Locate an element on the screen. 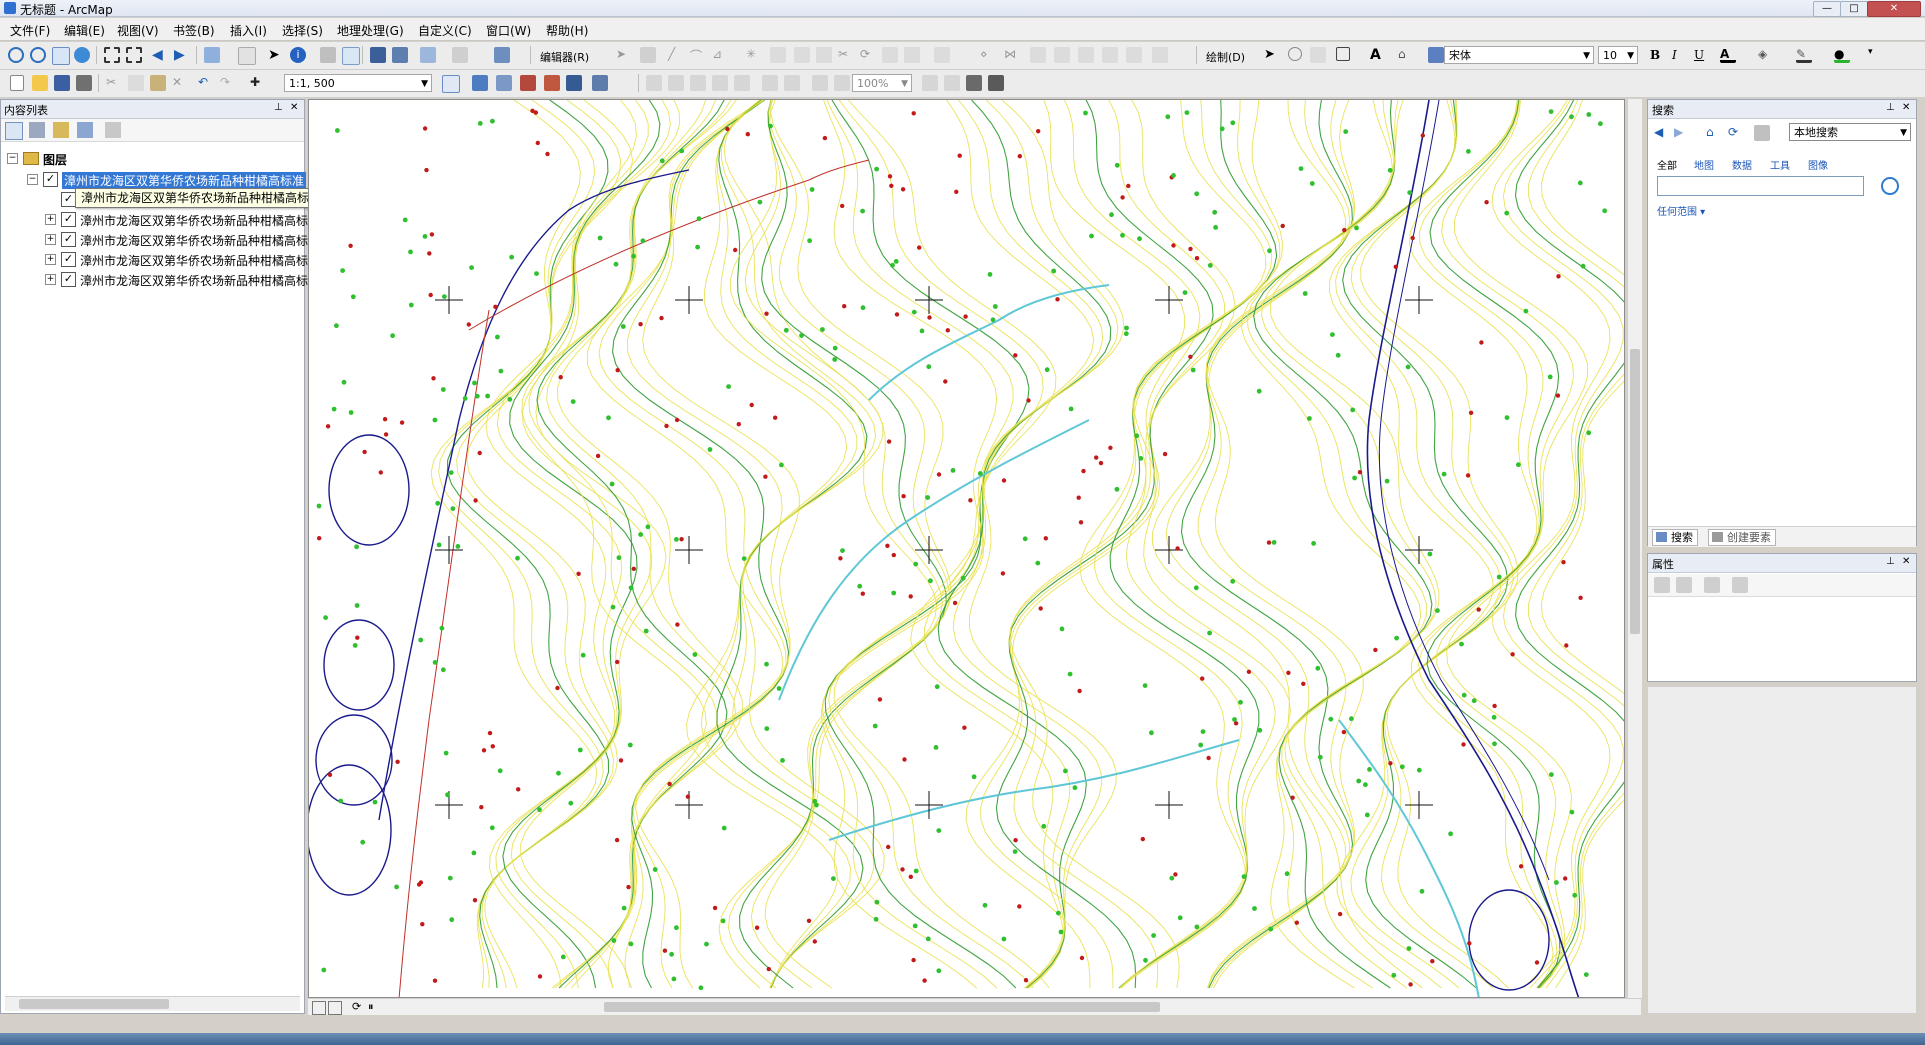  html-popup-icon is located at coordinates (328, 55).